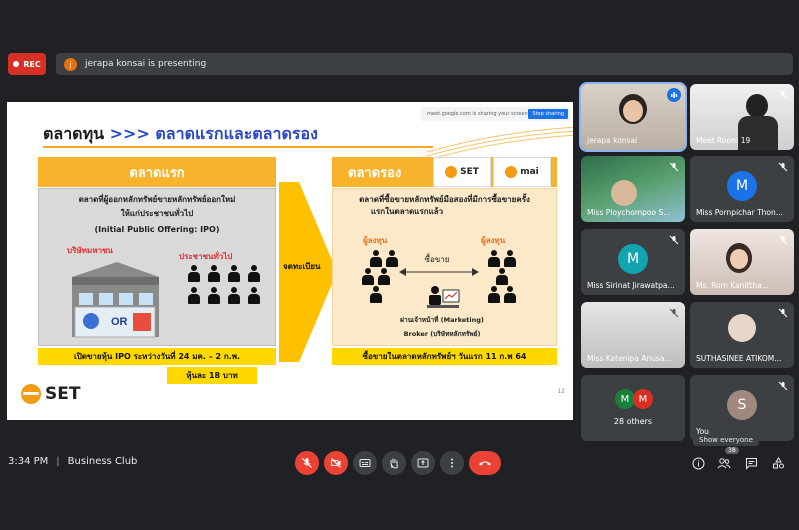  I want to click on slide-title: ตลาดทุน >>> ตลาดแรกและตลาดรอง, so click(180, 134).